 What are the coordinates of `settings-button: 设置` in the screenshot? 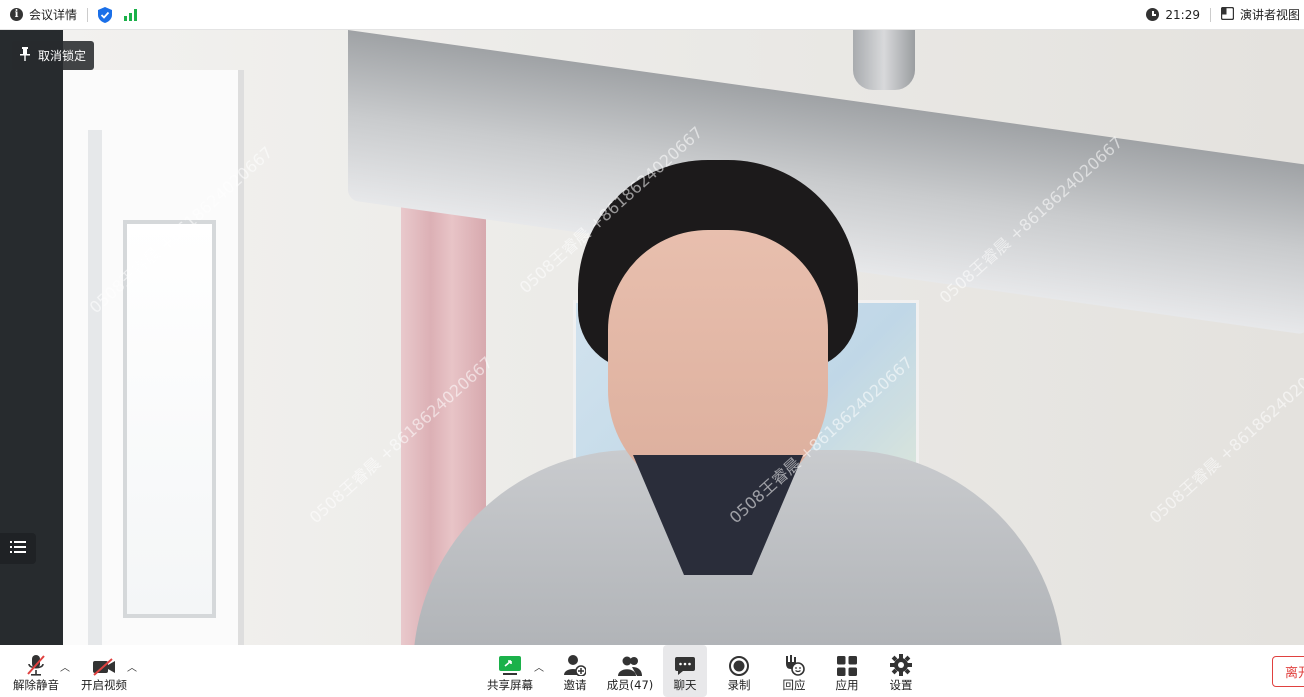 It's located at (901, 671).